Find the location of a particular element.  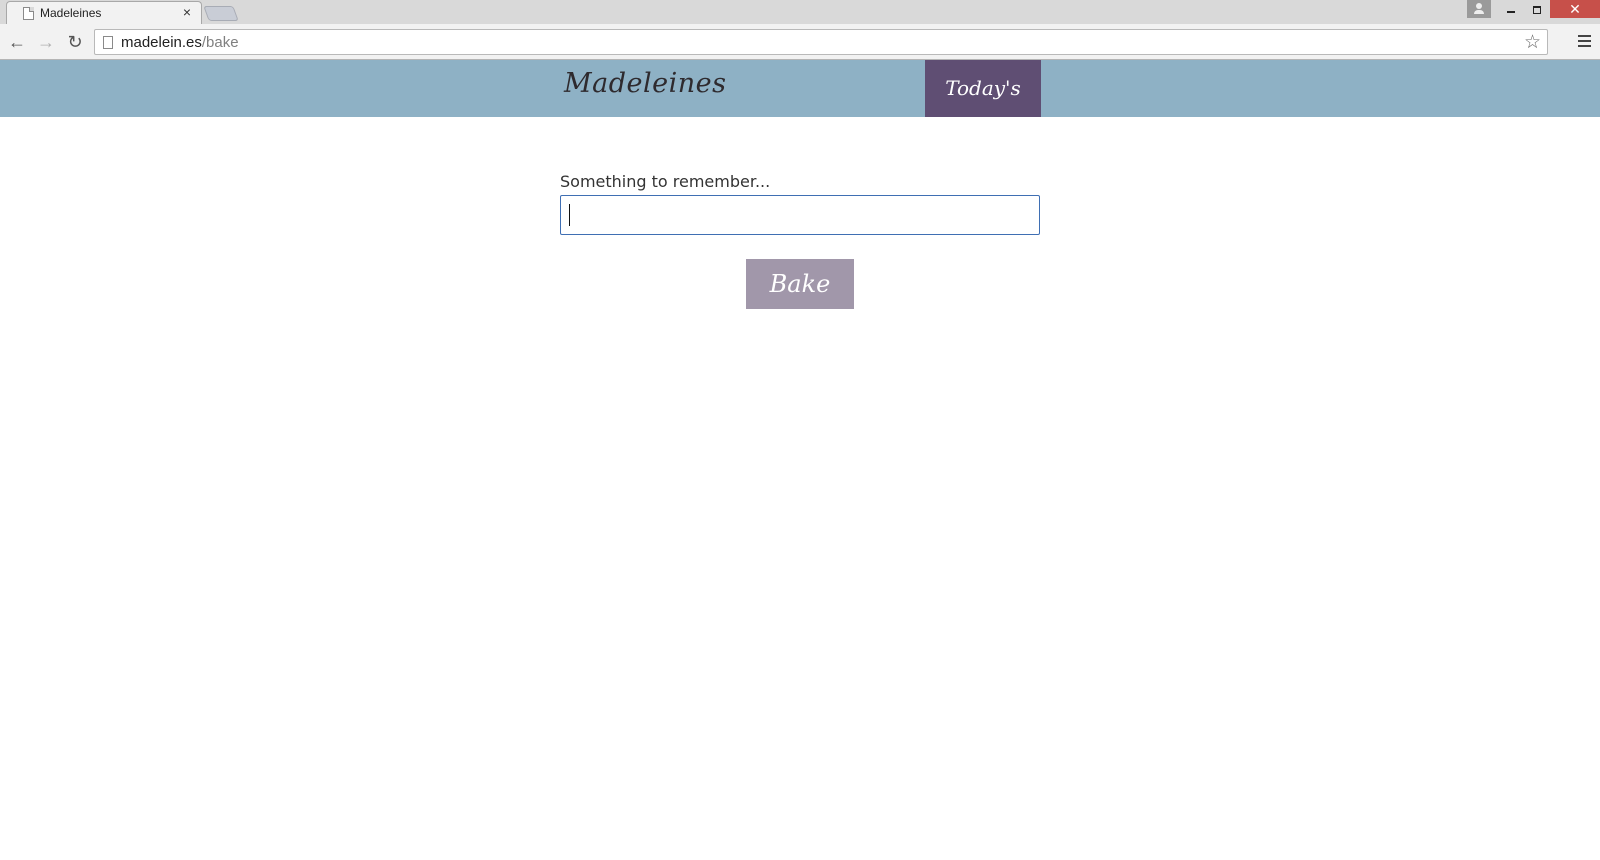

back-arrow-icon: ← is located at coordinates (17, 42).